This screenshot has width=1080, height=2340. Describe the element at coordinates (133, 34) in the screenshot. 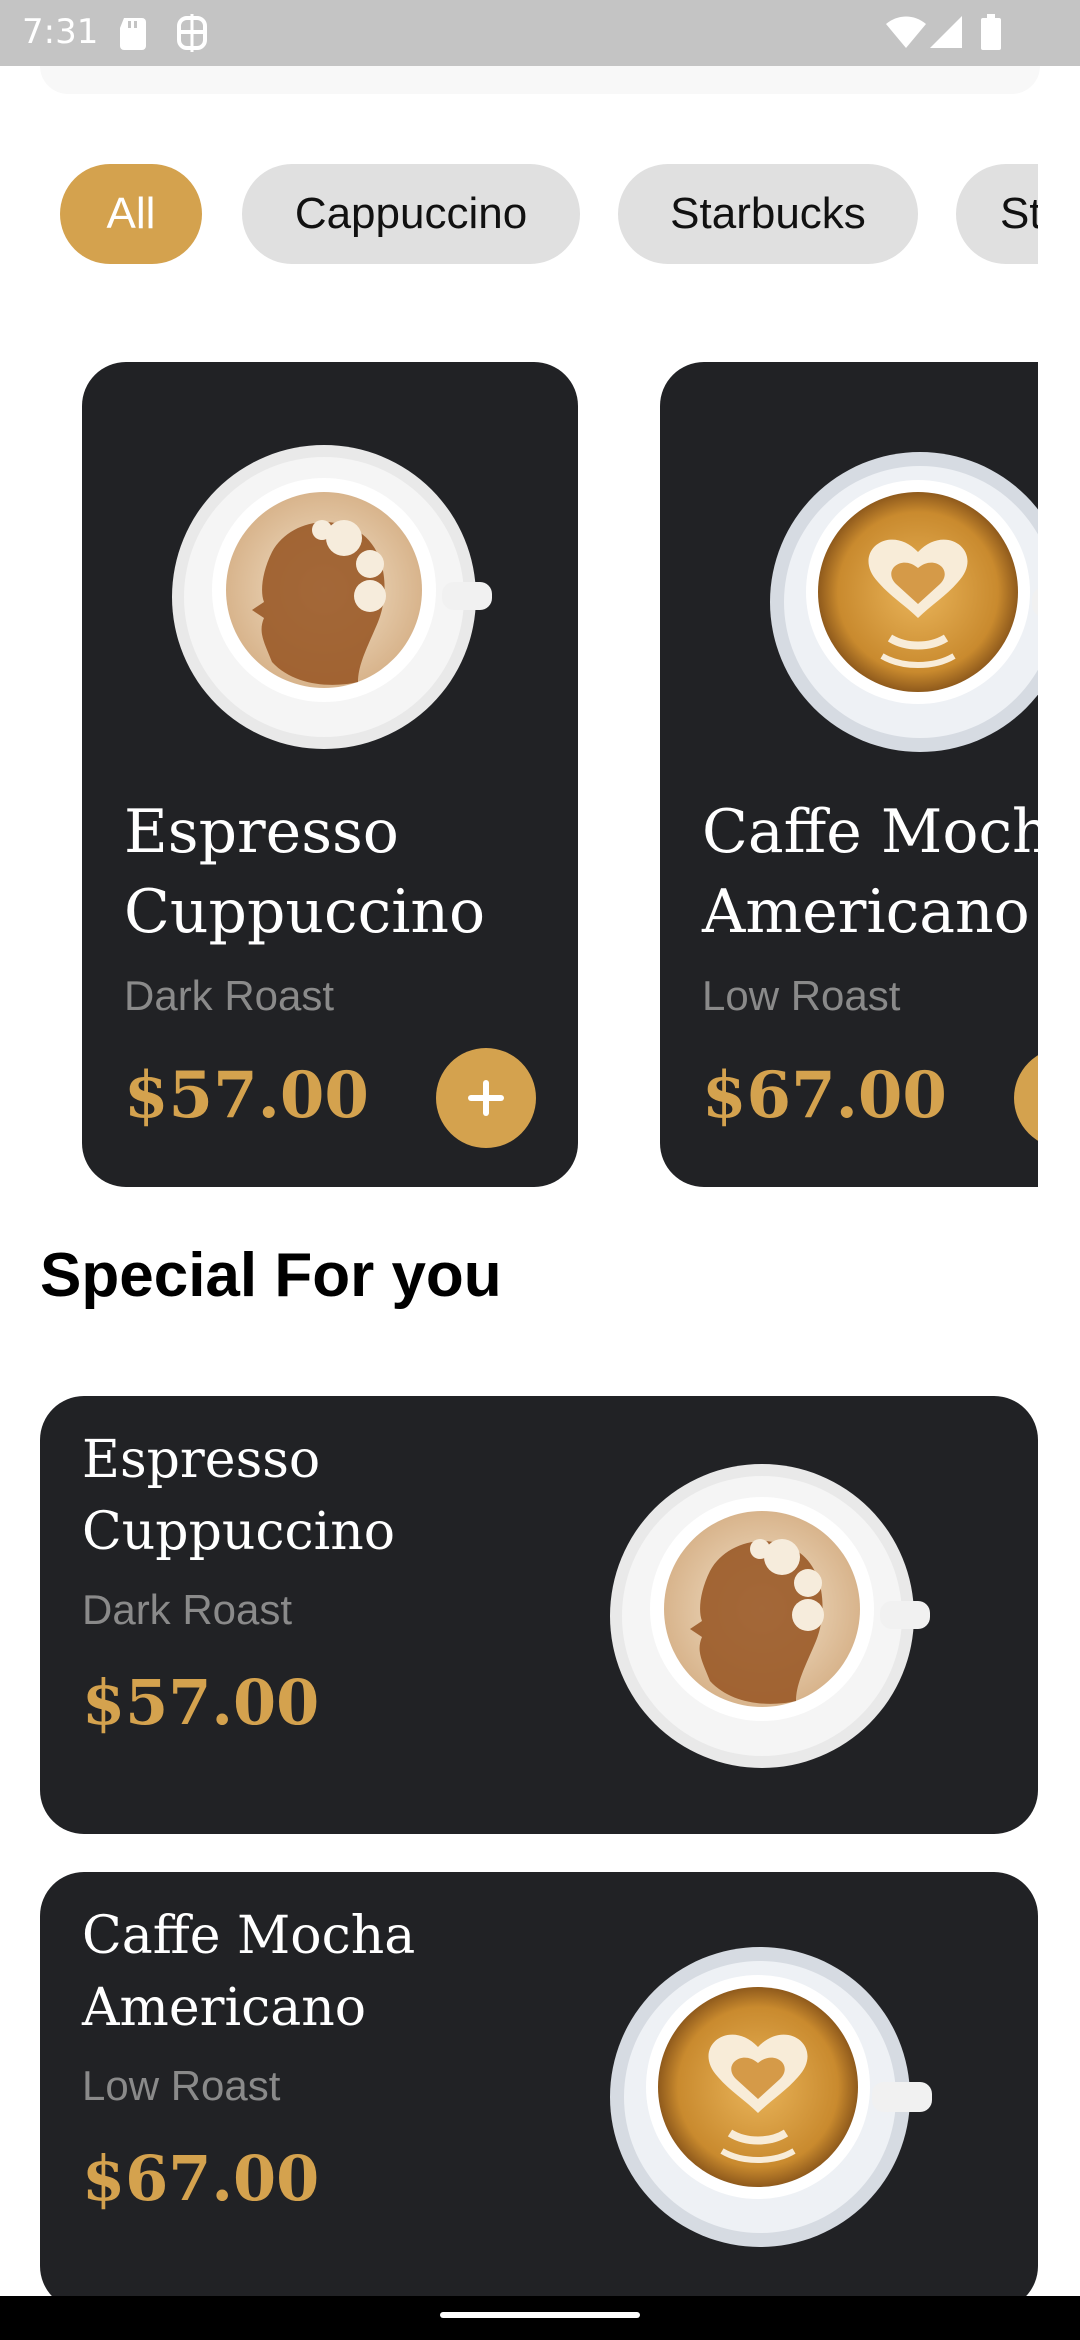

I see `sd-card-icon` at that location.